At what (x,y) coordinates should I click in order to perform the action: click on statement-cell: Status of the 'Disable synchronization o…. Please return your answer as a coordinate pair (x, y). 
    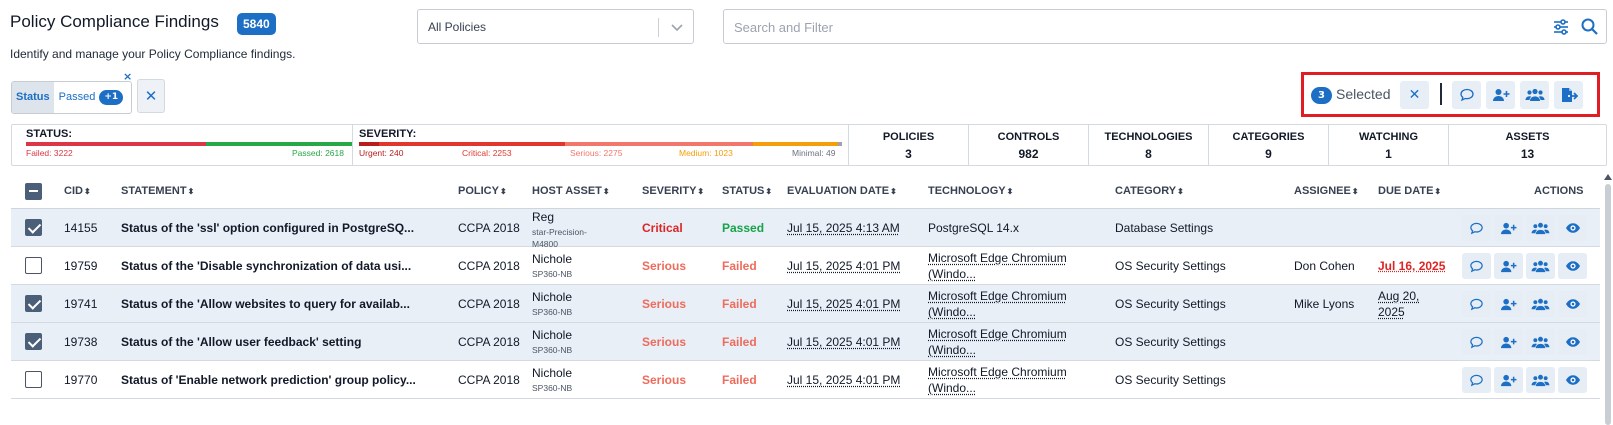
    Looking at the image, I should click on (266, 266).